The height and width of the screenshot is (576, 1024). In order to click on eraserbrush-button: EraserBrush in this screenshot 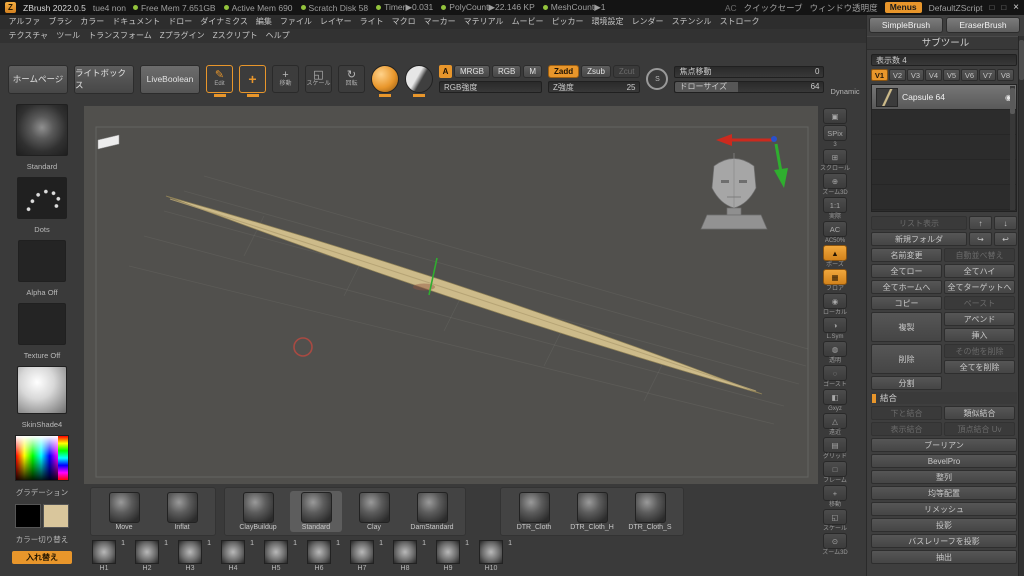, I will do `click(983, 25)`.